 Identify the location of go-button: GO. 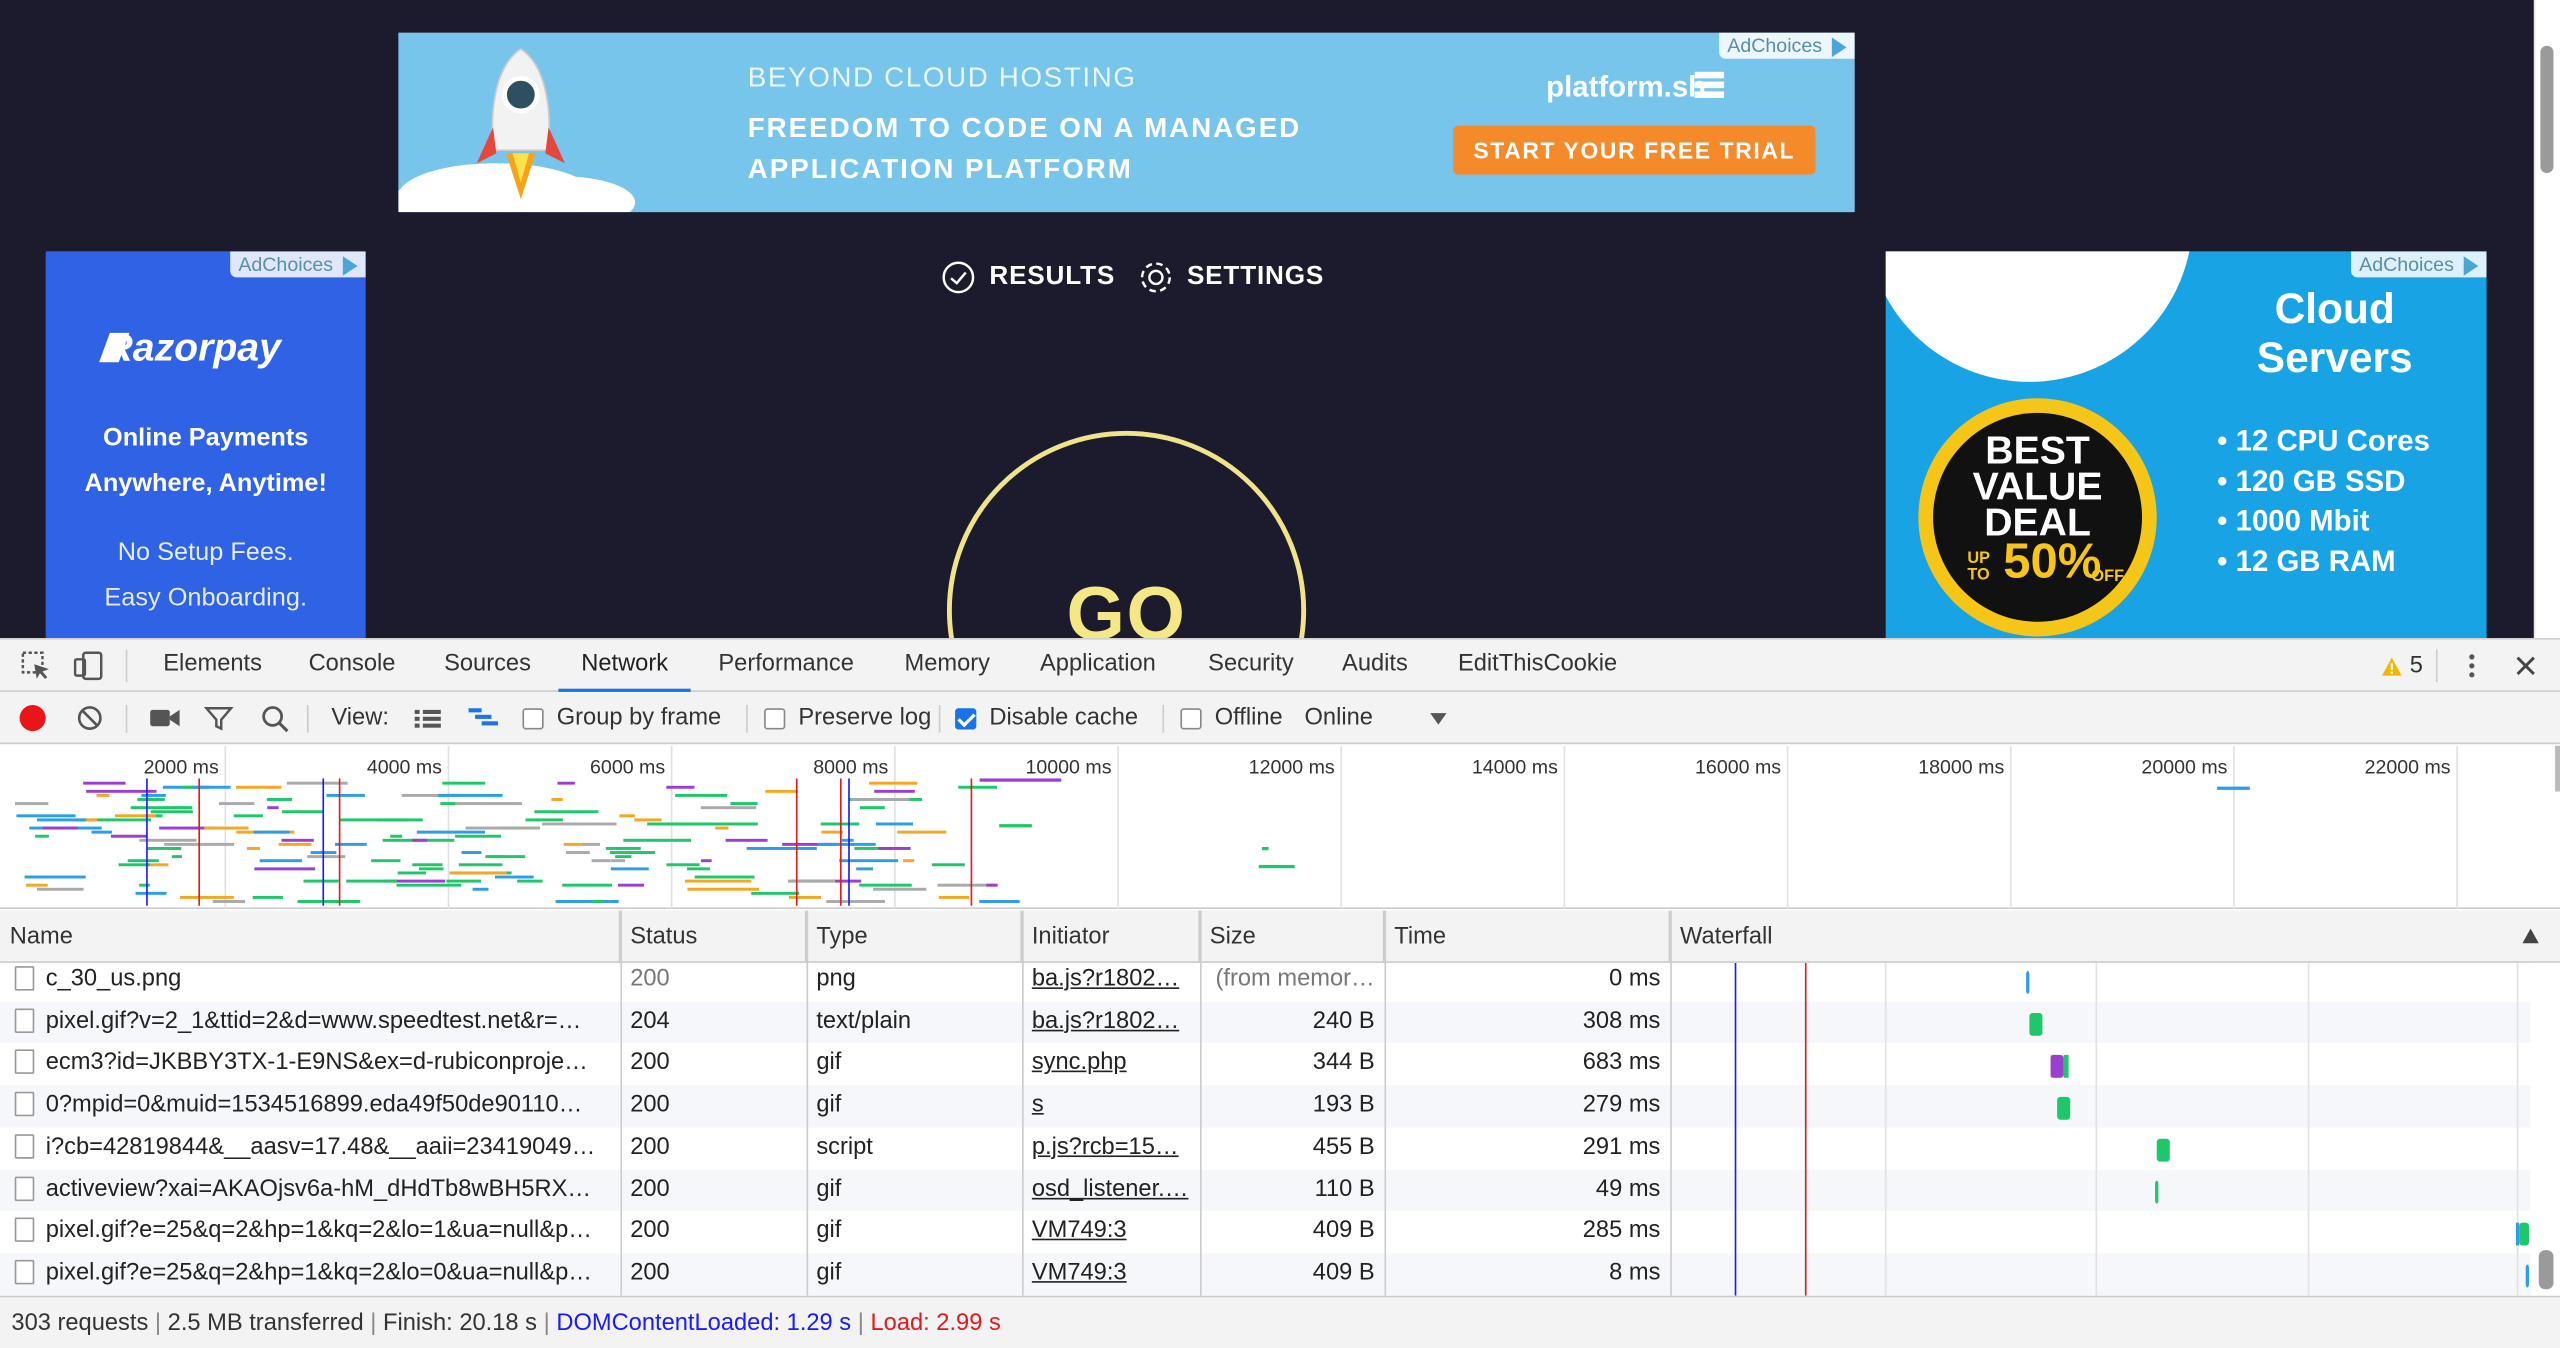
(1126, 534).